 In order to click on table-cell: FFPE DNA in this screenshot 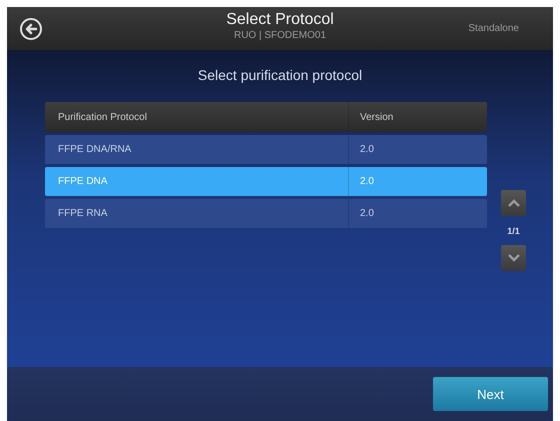, I will do `click(197, 181)`.